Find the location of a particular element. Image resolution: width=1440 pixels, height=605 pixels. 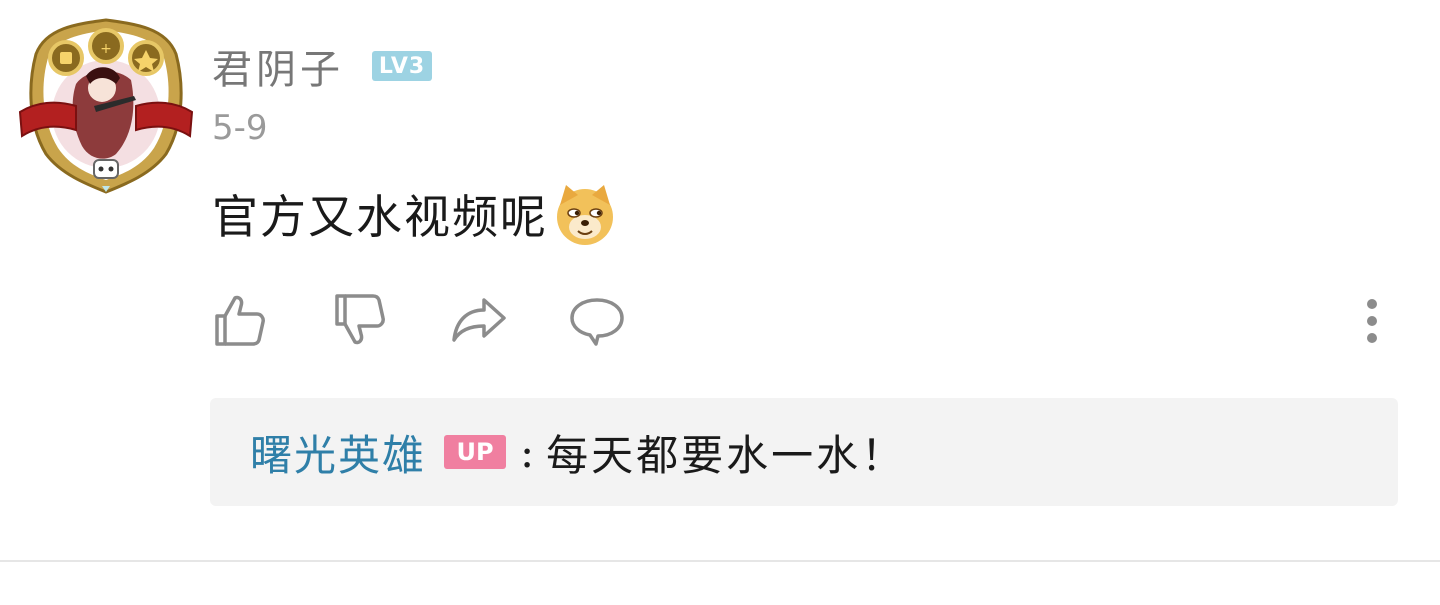

comment-text: 官方又水视频呢 is located at coordinates (380, 217).